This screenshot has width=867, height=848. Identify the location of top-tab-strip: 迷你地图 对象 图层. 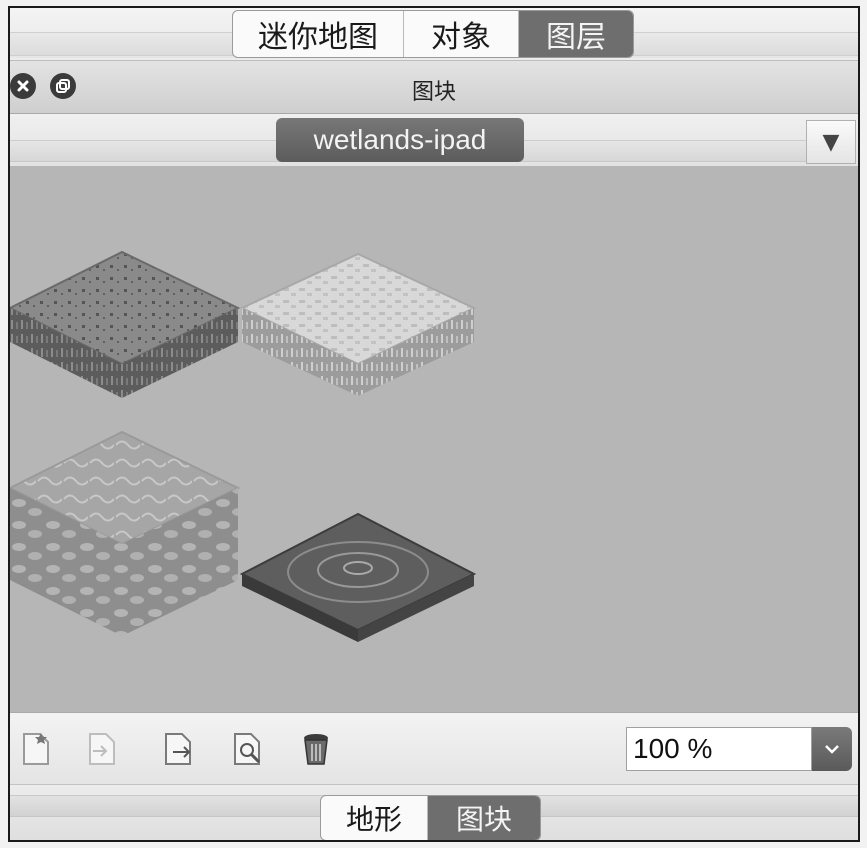
(434, 33).